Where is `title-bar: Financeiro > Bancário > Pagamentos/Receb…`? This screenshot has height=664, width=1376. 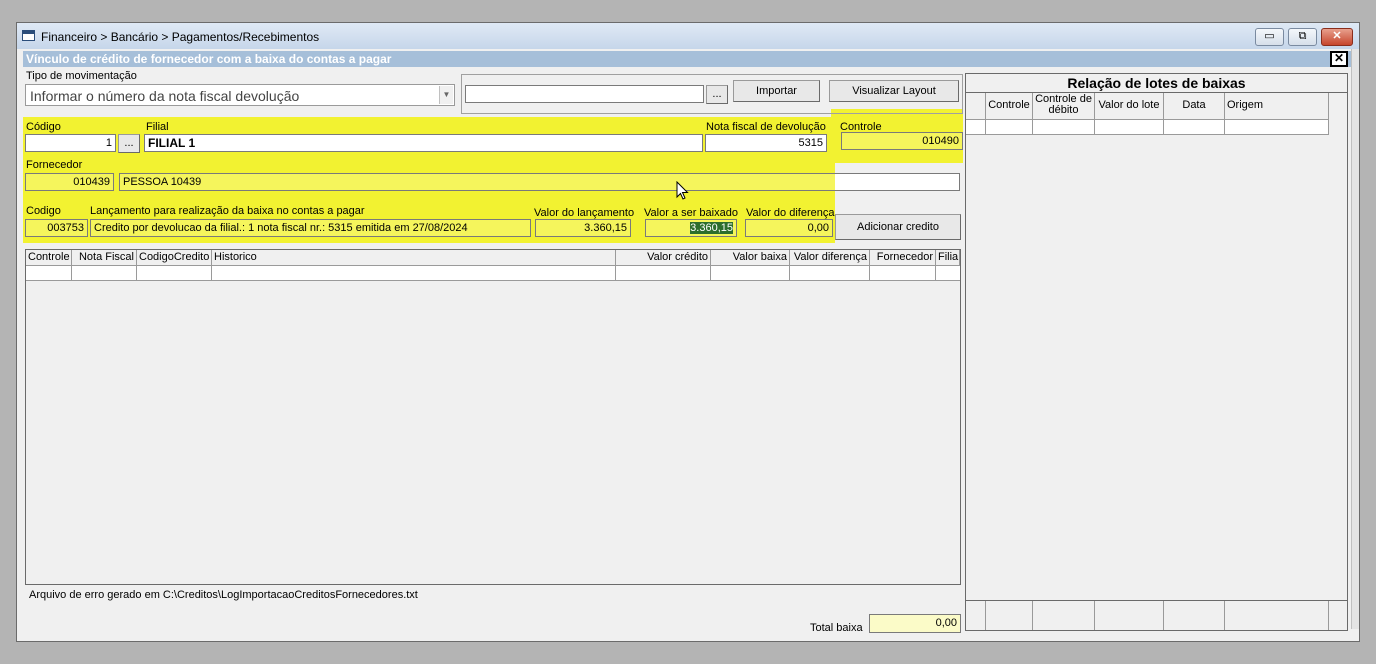 title-bar: Financeiro > Bancário > Pagamentos/Receb… is located at coordinates (688, 36).